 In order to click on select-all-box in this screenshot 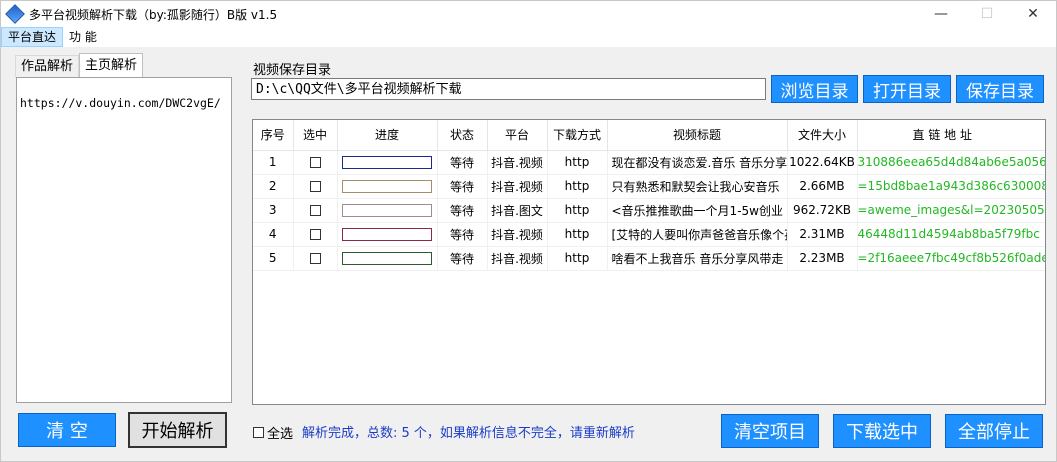, I will do `click(258, 432)`.